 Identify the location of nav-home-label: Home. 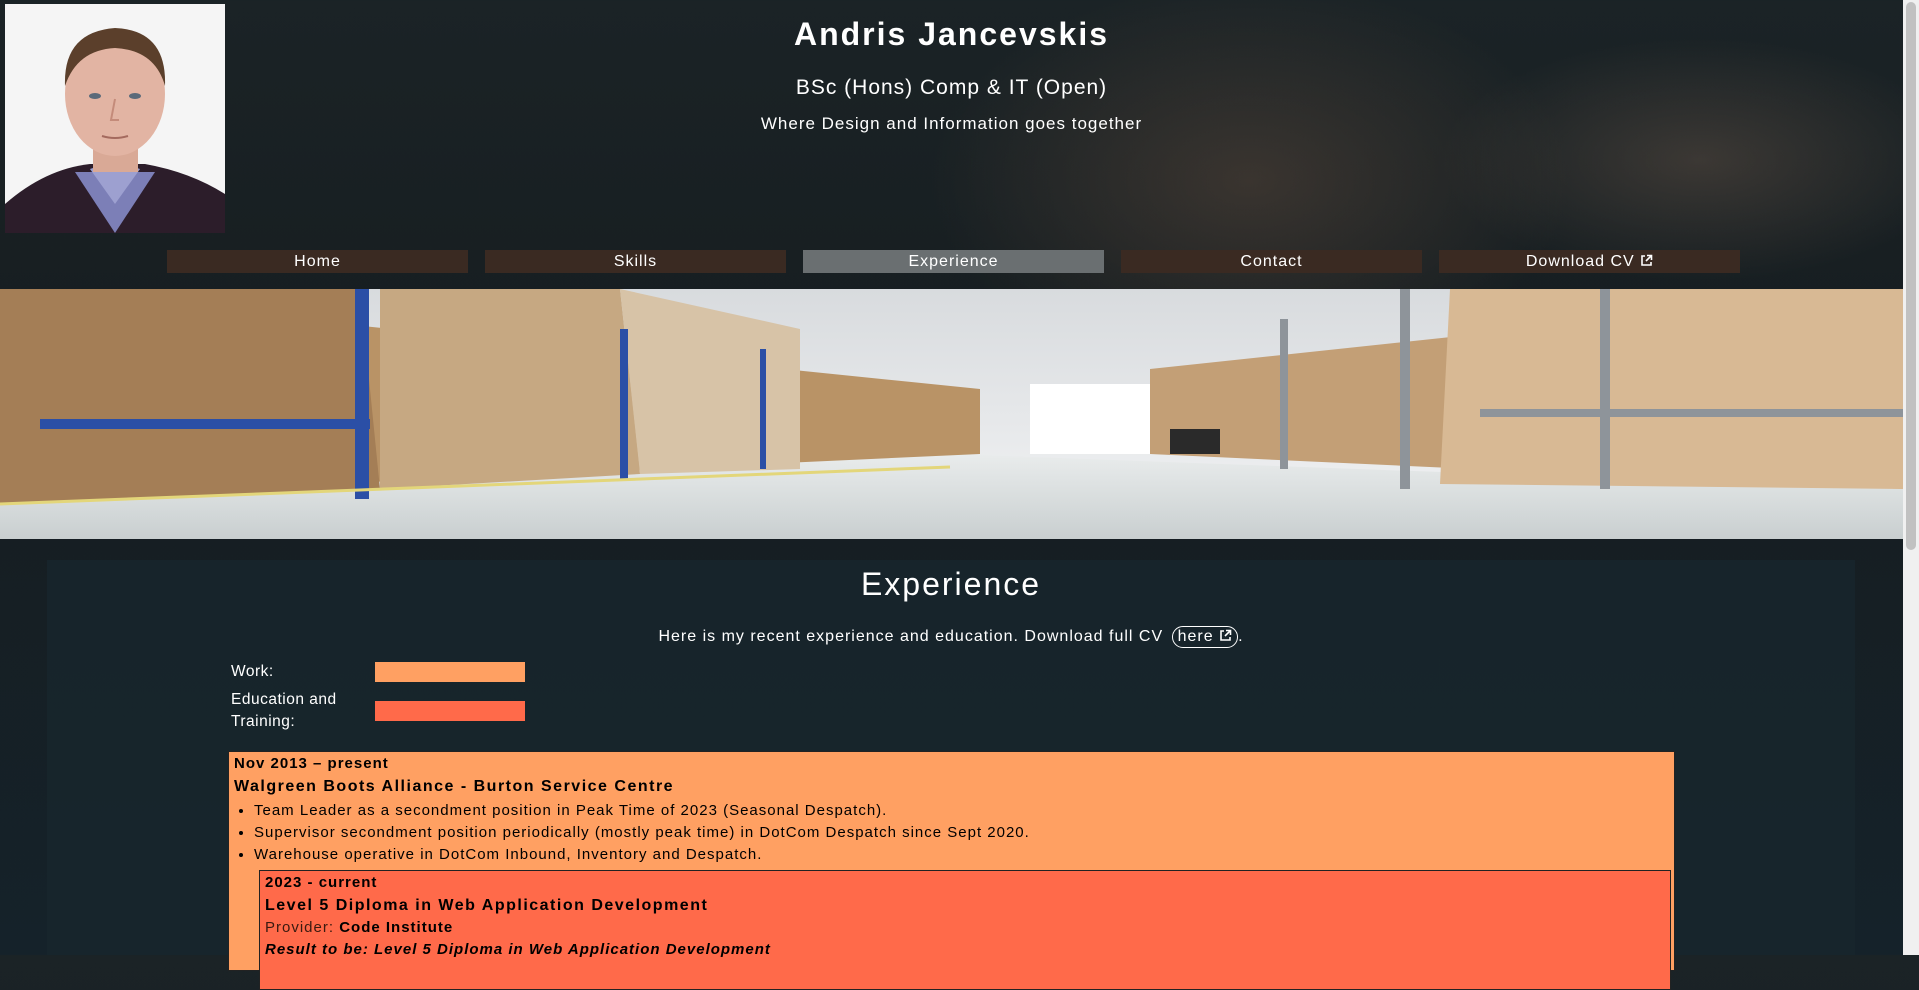
(317, 261).